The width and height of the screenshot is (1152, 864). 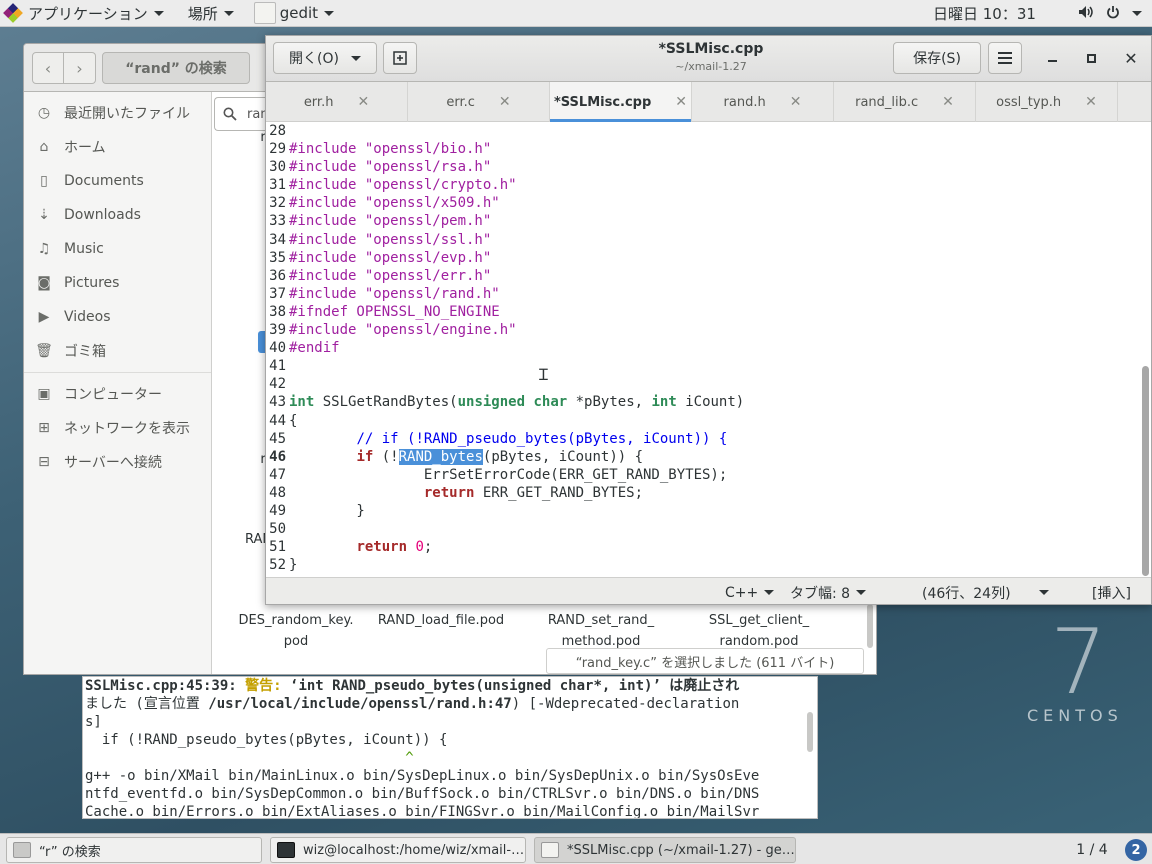 What do you see at coordinates (277, 275) in the screenshot?
I see `line-number: 36` at bounding box center [277, 275].